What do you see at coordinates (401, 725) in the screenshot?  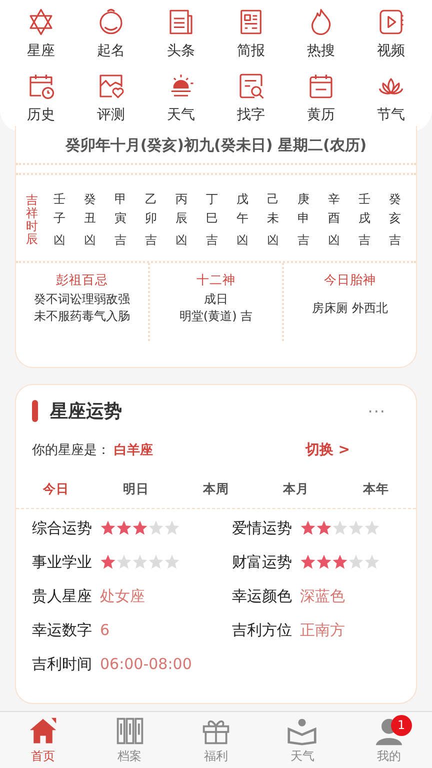 I see `notification-badge: 1` at bounding box center [401, 725].